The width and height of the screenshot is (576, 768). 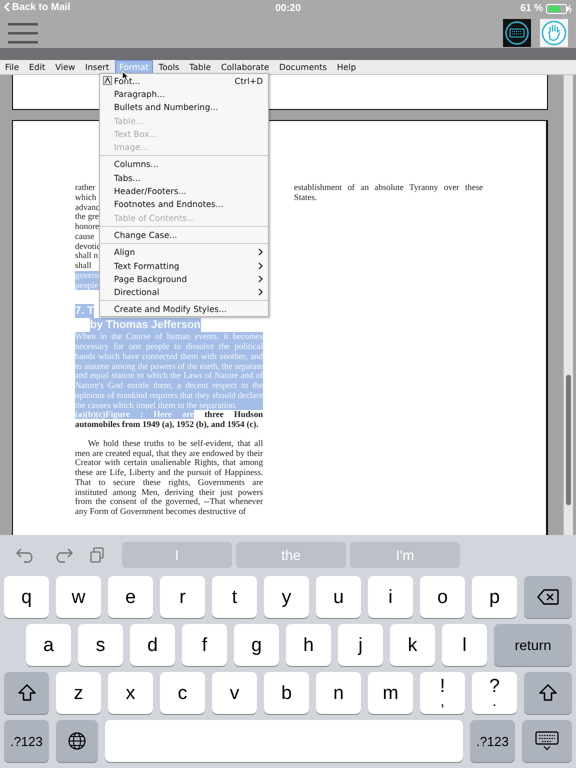 I want to click on keyboard-button, so click(x=517, y=32).